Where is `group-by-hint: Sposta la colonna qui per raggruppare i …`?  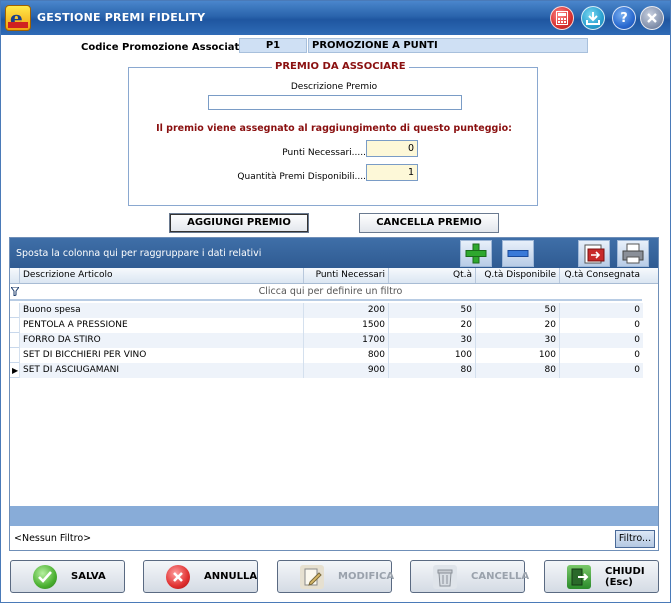
group-by-hint: Sposta la colonna qui per raggruppare i … is located at coordinates (139, 253).